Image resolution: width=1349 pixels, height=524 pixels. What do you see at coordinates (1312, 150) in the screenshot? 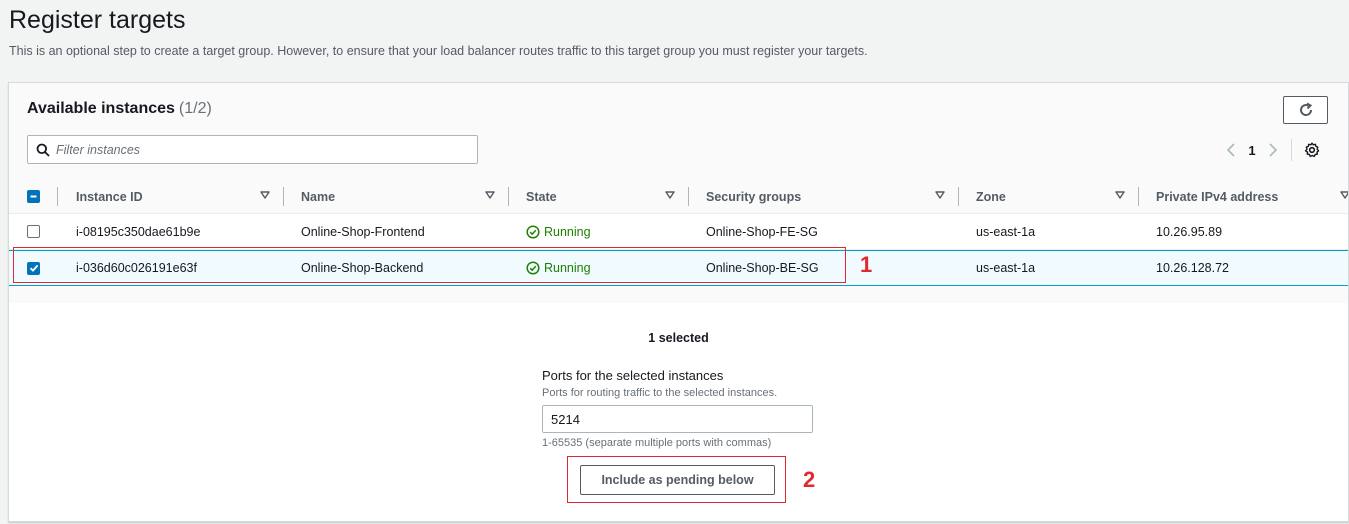
I see `settings-gear-icon` at bounding box center [1312, 150].